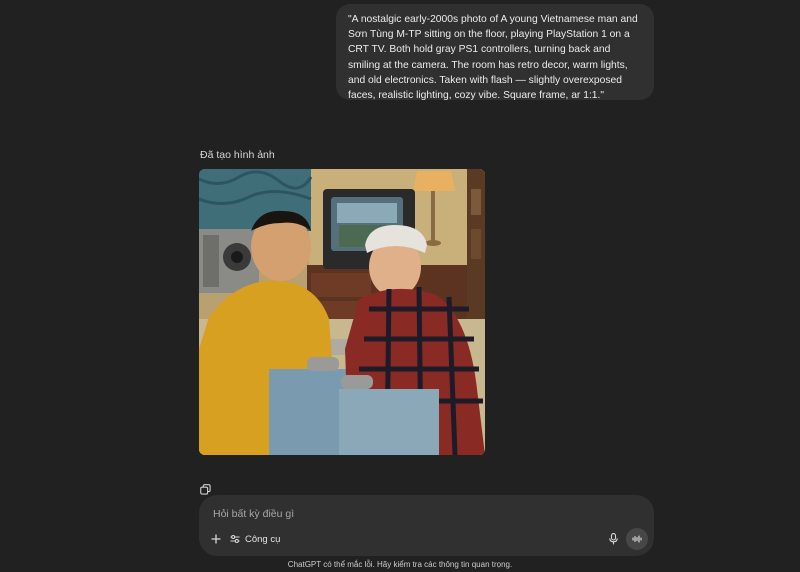 This screenshot has width=800, height=572. I want to click on tools-label: Công cụ, so click(263, 539).